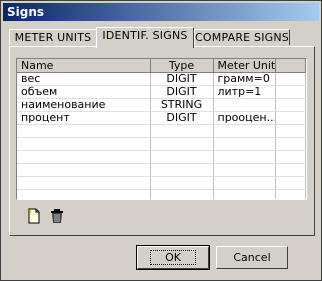 This screenshot has height=281, width=322. I want to click on cell-unit: грамм=0, so click(244, 79).